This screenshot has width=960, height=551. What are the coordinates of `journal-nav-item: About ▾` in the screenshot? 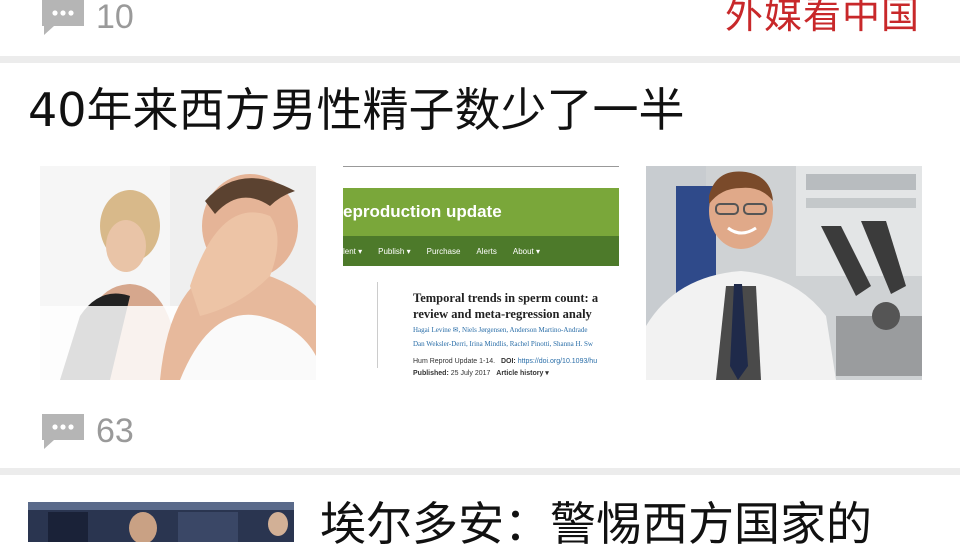 It's located at (526, 251).